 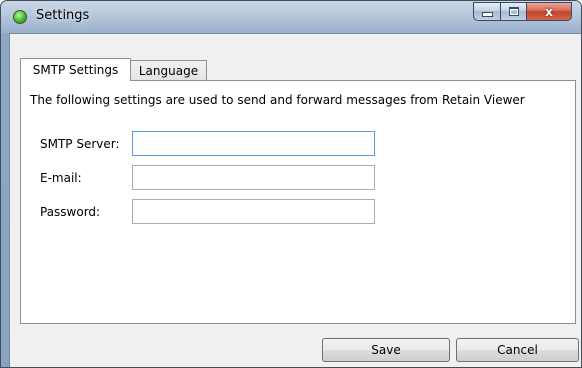 What do you see at coordinates (20, 17) in the screenshot?
I see `app-icon` at bounding box center [20, 17].